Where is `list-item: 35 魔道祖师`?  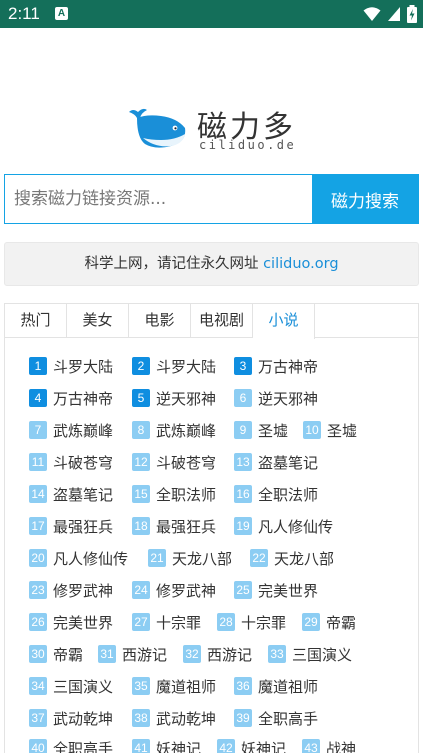
list-item: 35 魔道祖师 is located at coordinates (174, 686).